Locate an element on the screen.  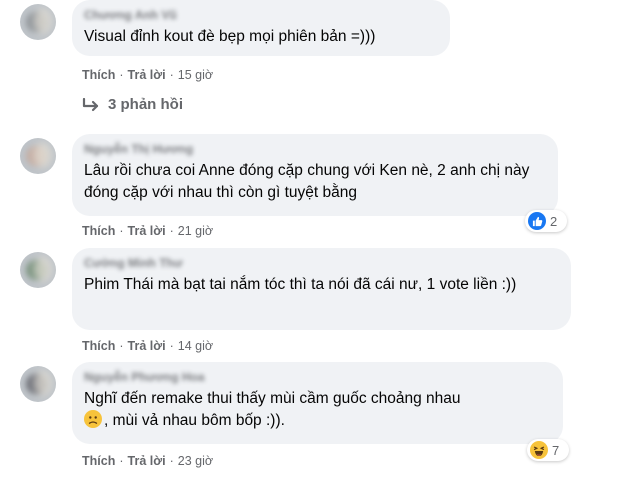
reaction-count: 7 is located at coordinates (556, 450).